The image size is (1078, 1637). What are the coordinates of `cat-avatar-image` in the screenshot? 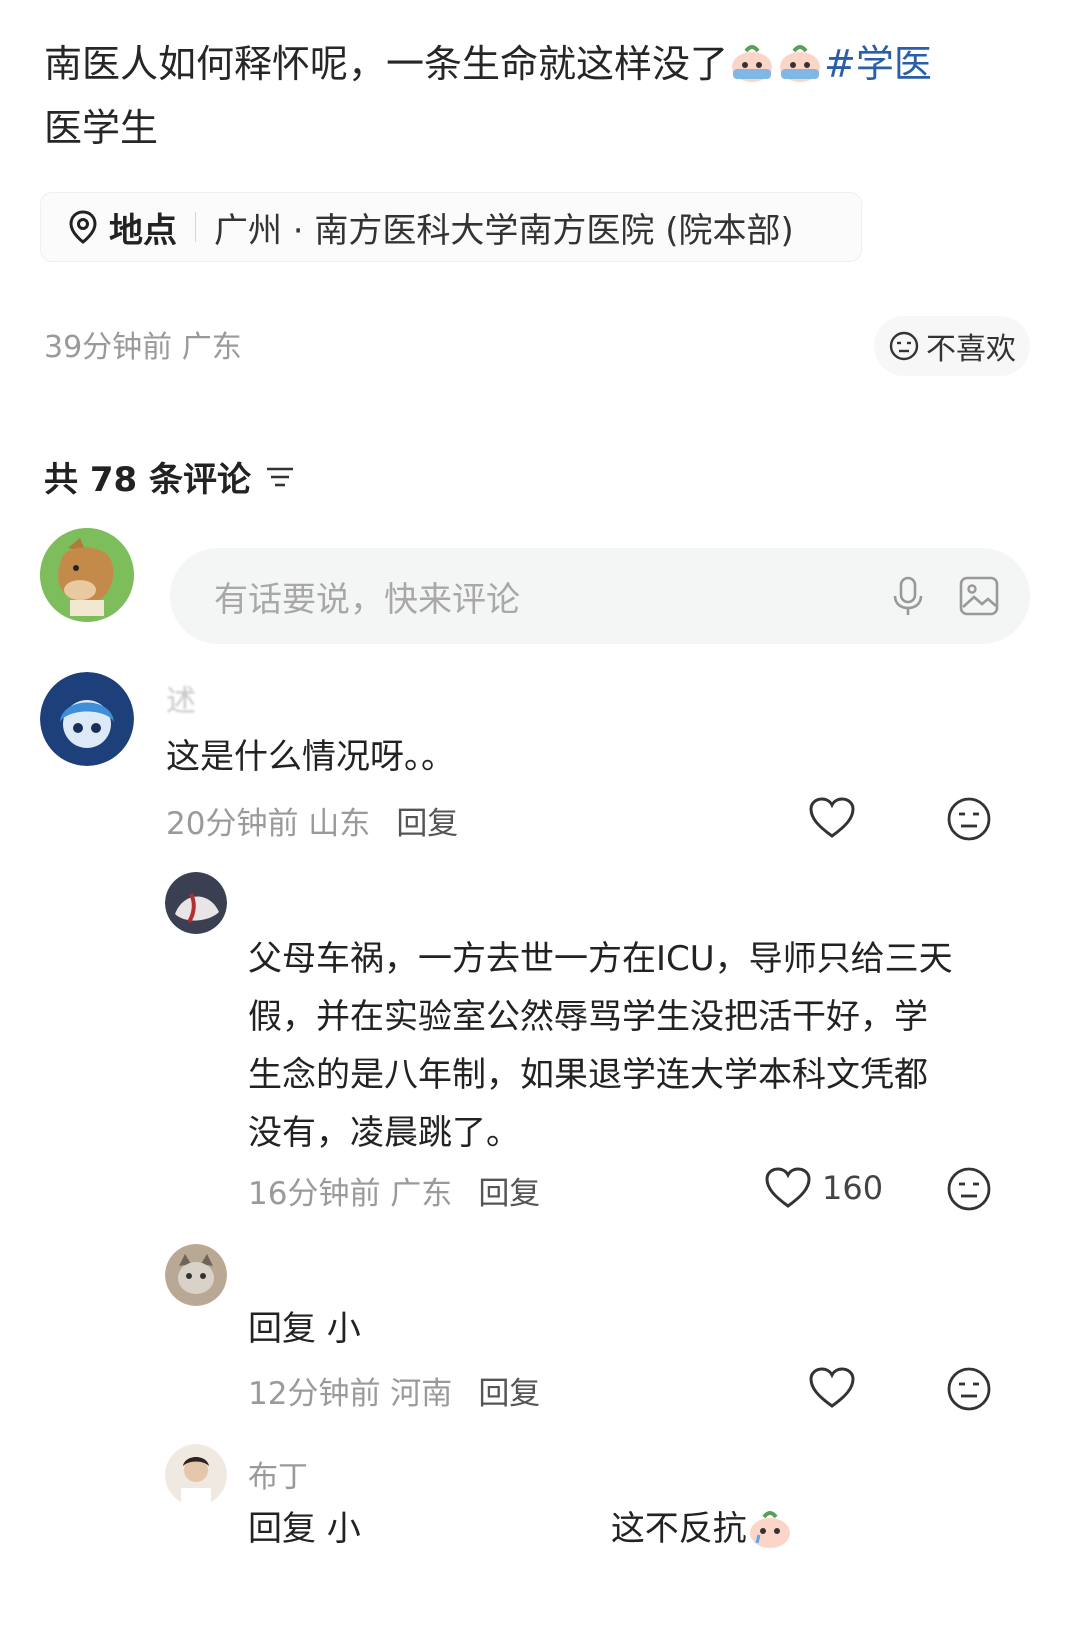 It's located at (196, 1275).